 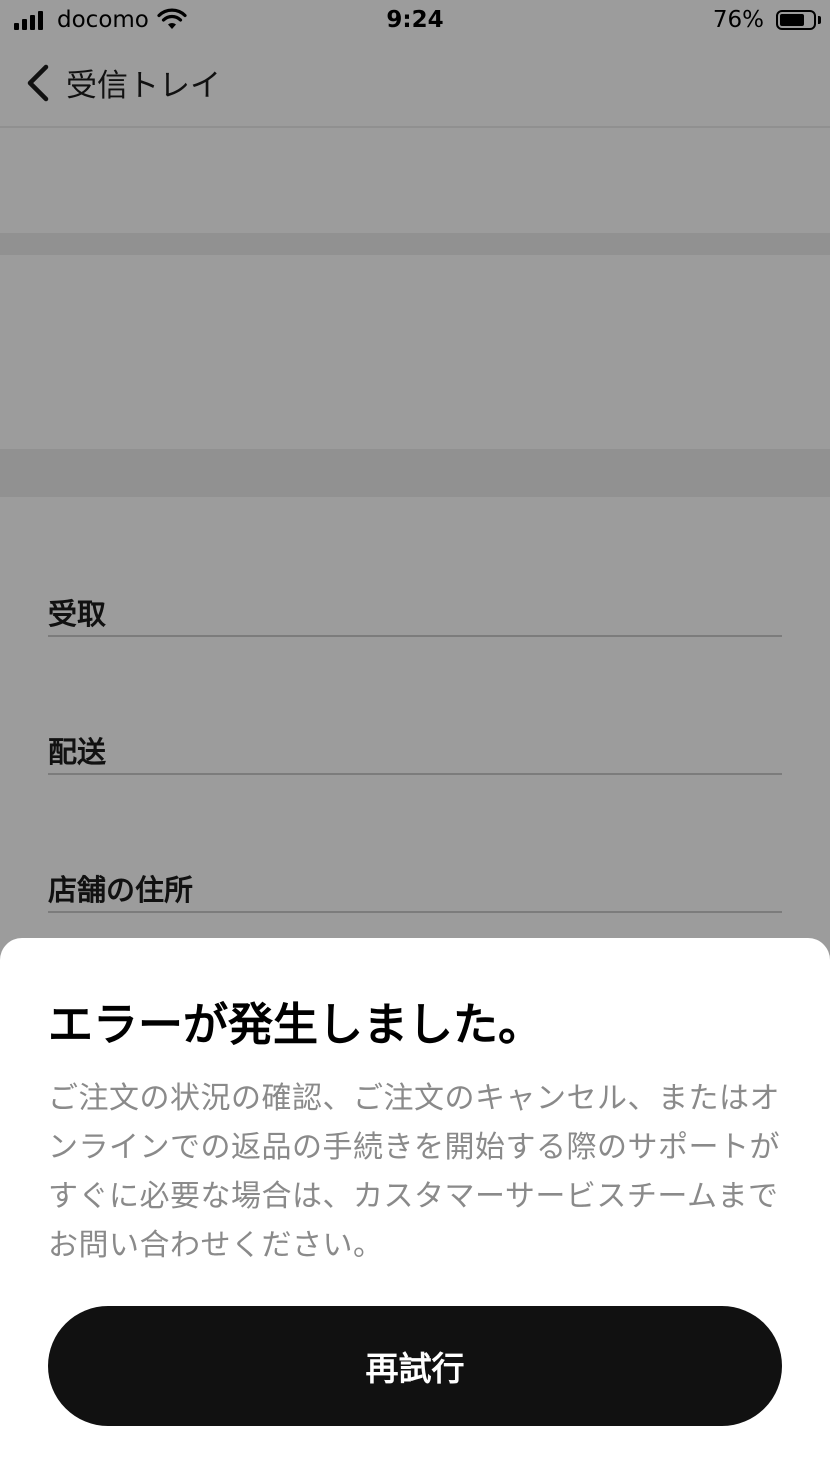 I want to click on nav-title: 受信トレイ, so click(x=143, y=86).